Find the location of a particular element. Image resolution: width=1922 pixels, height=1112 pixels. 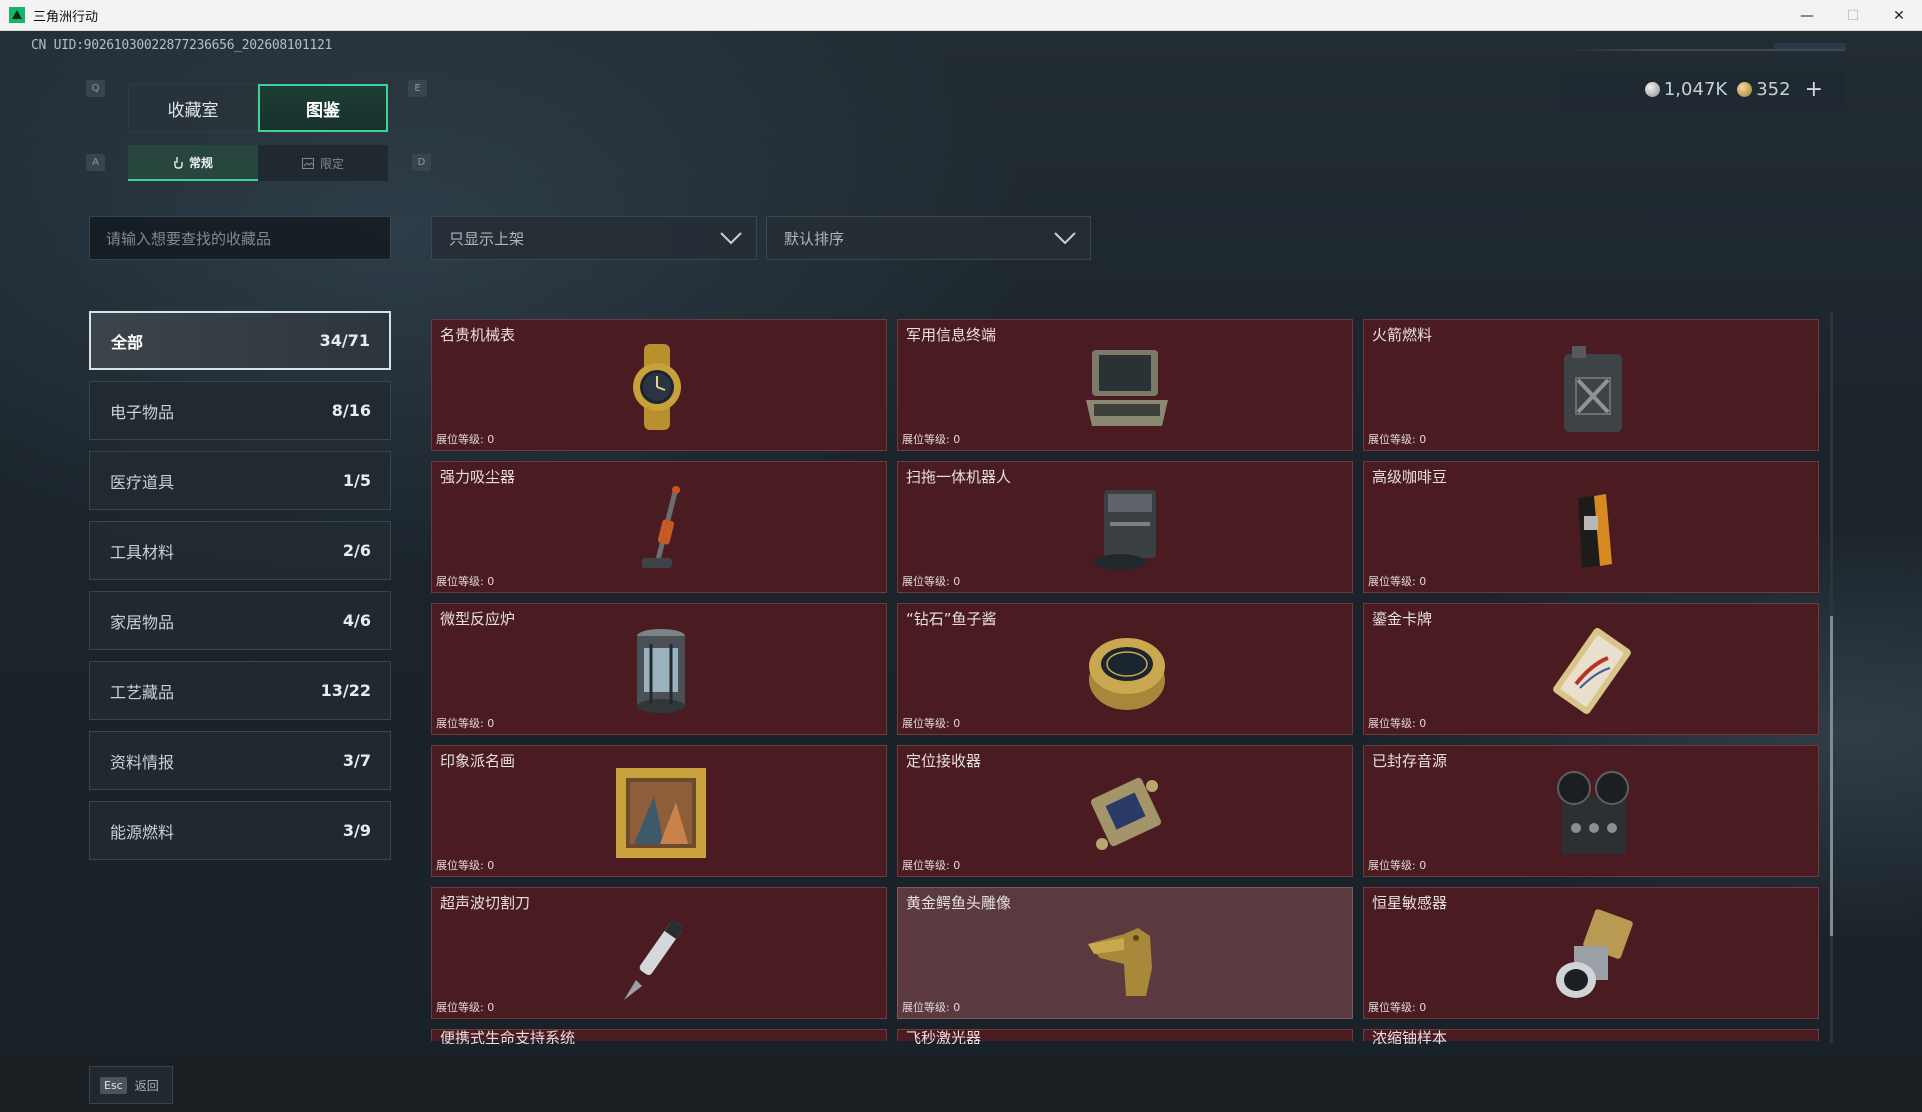

key-hint-a: A is located at coordinates (95, 162).